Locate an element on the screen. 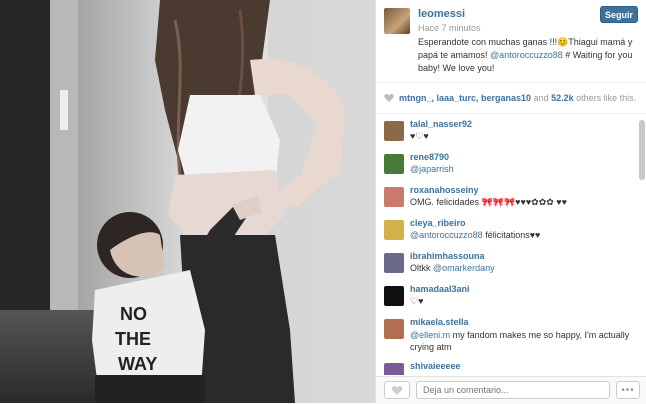  comment-mention: @omarkerdany is located at coordinates (464, 268).